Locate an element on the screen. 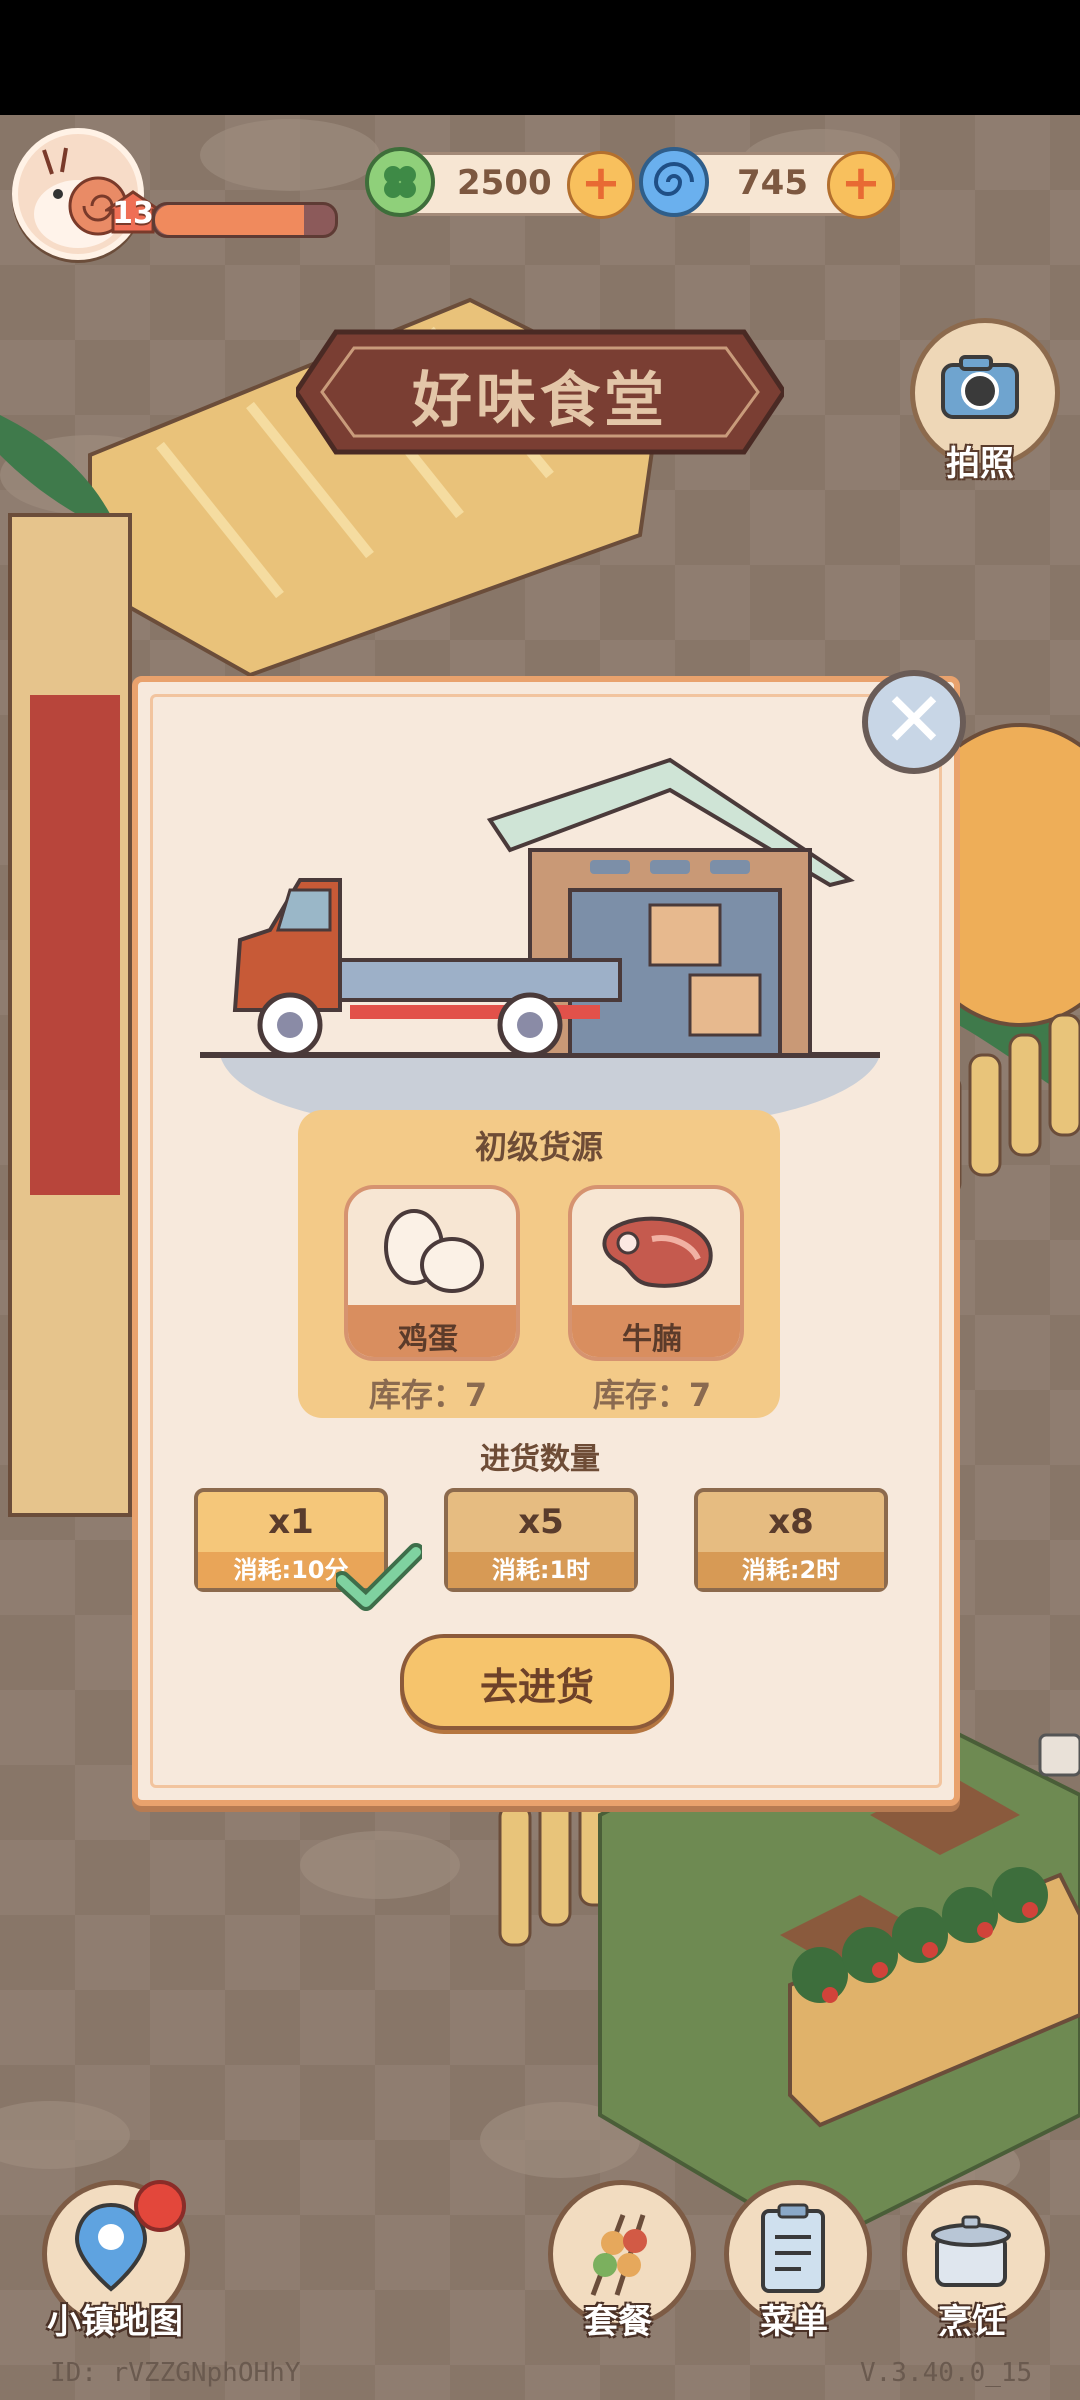 The width and height of the screenshot is (1080, 2400). clover-amount: 2500 is located at coordinates (504, 183).